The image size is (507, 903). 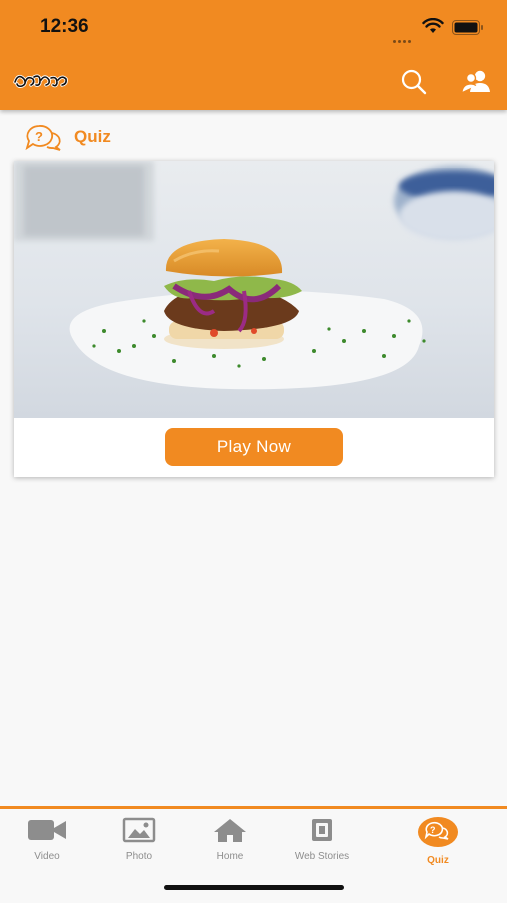 What do you see at coordinates (476, 82) in the screenshot?
I see `user-profile-icon` at bounding box center [476, 82].